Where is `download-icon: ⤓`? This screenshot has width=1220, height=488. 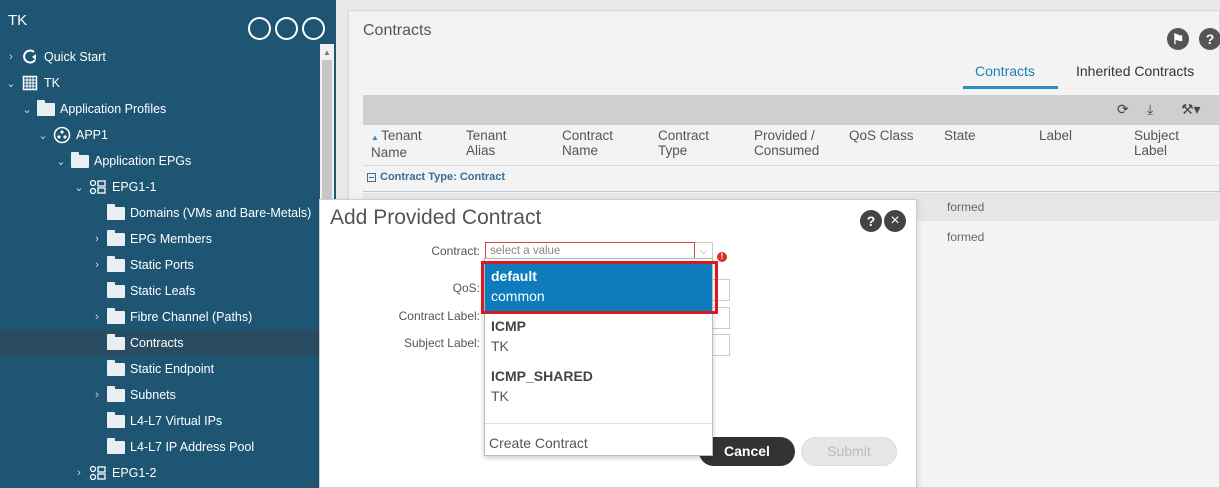
download-icon: ⤓ is located at coordinates (1150, 109).